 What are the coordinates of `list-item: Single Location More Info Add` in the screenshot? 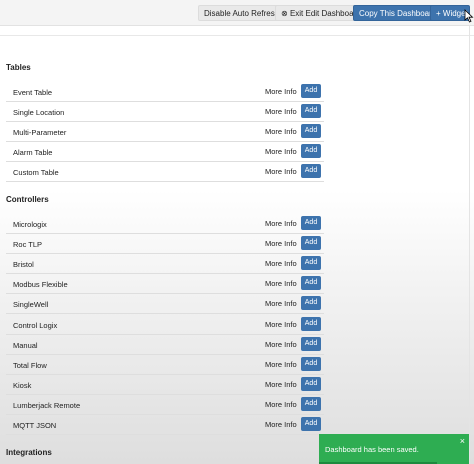 It's located at (165, 112).